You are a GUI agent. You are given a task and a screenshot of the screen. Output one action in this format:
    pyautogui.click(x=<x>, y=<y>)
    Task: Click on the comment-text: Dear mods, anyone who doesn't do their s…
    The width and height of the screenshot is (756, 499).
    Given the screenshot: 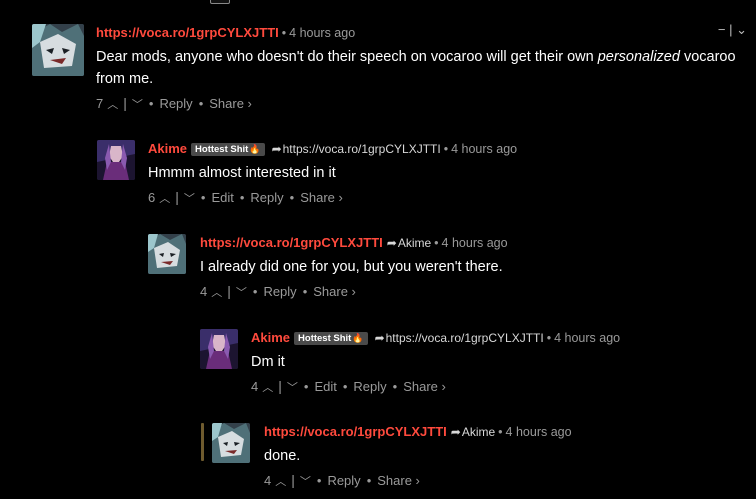 What is the action you would take?
    pyautogui.click(x=421, y=68)
    